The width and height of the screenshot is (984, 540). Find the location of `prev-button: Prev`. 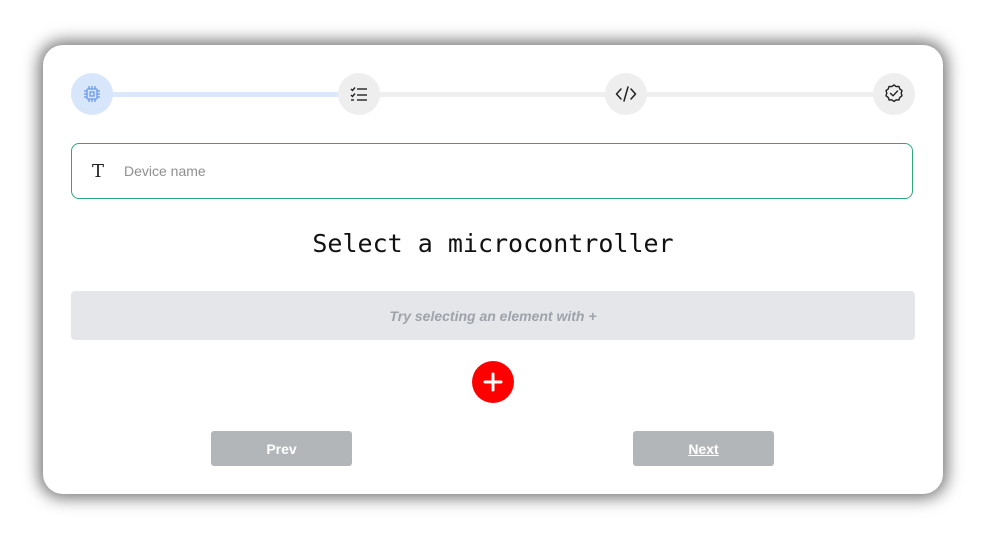

prev-button: Prev is located at coordinates (281, 448).